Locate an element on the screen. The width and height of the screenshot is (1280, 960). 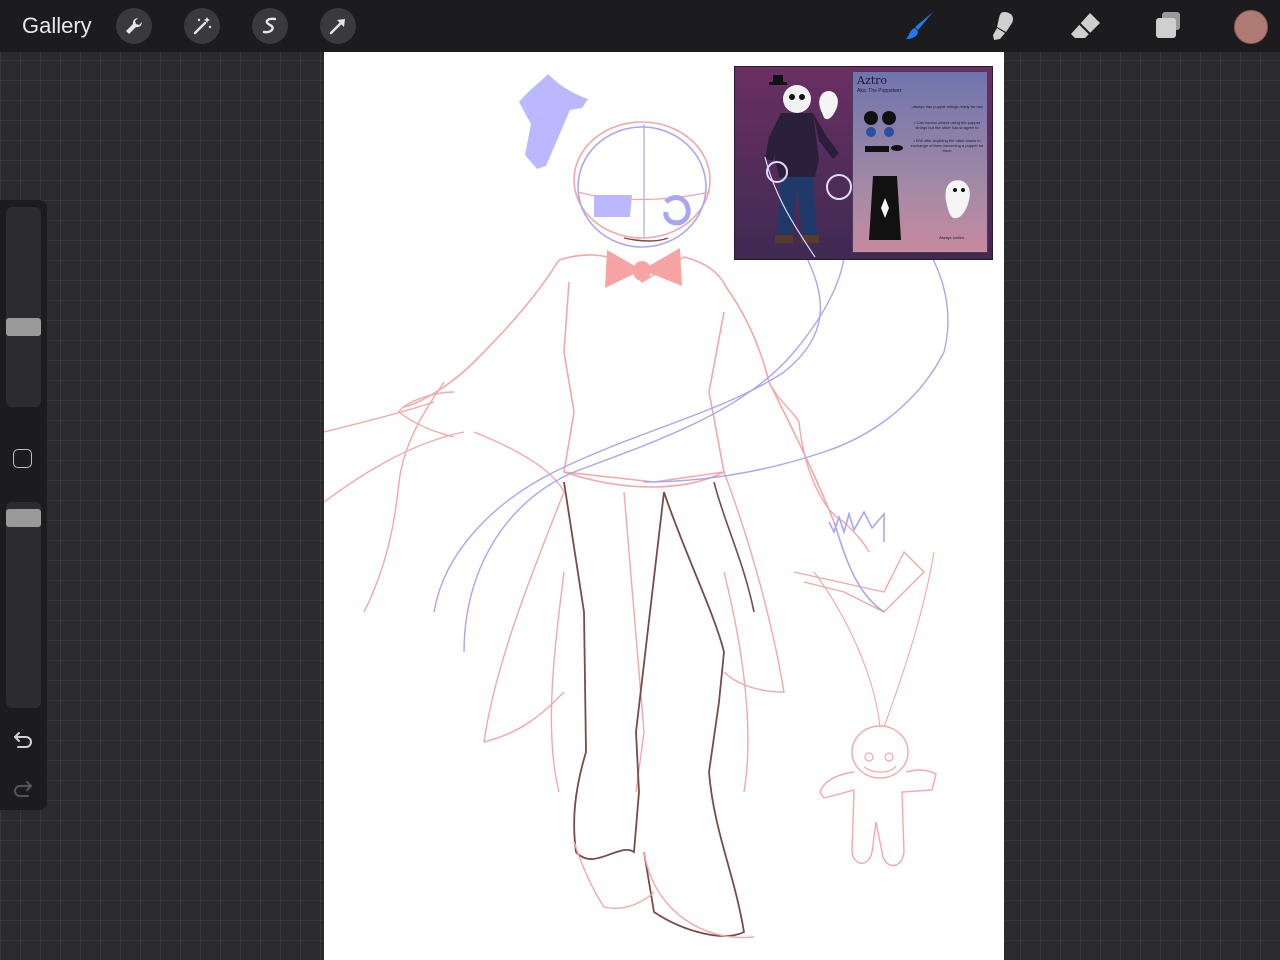
opacity-handle is located at coordinates (23, 518).